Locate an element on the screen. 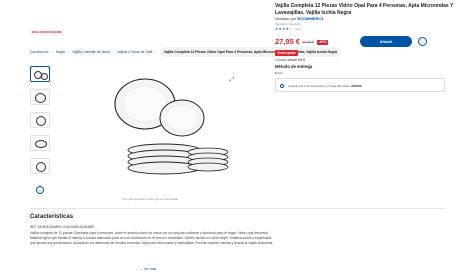 The width and height of the screenshot is (475, 278). heart-icon: ♡ is located at coordinates (422, 41).